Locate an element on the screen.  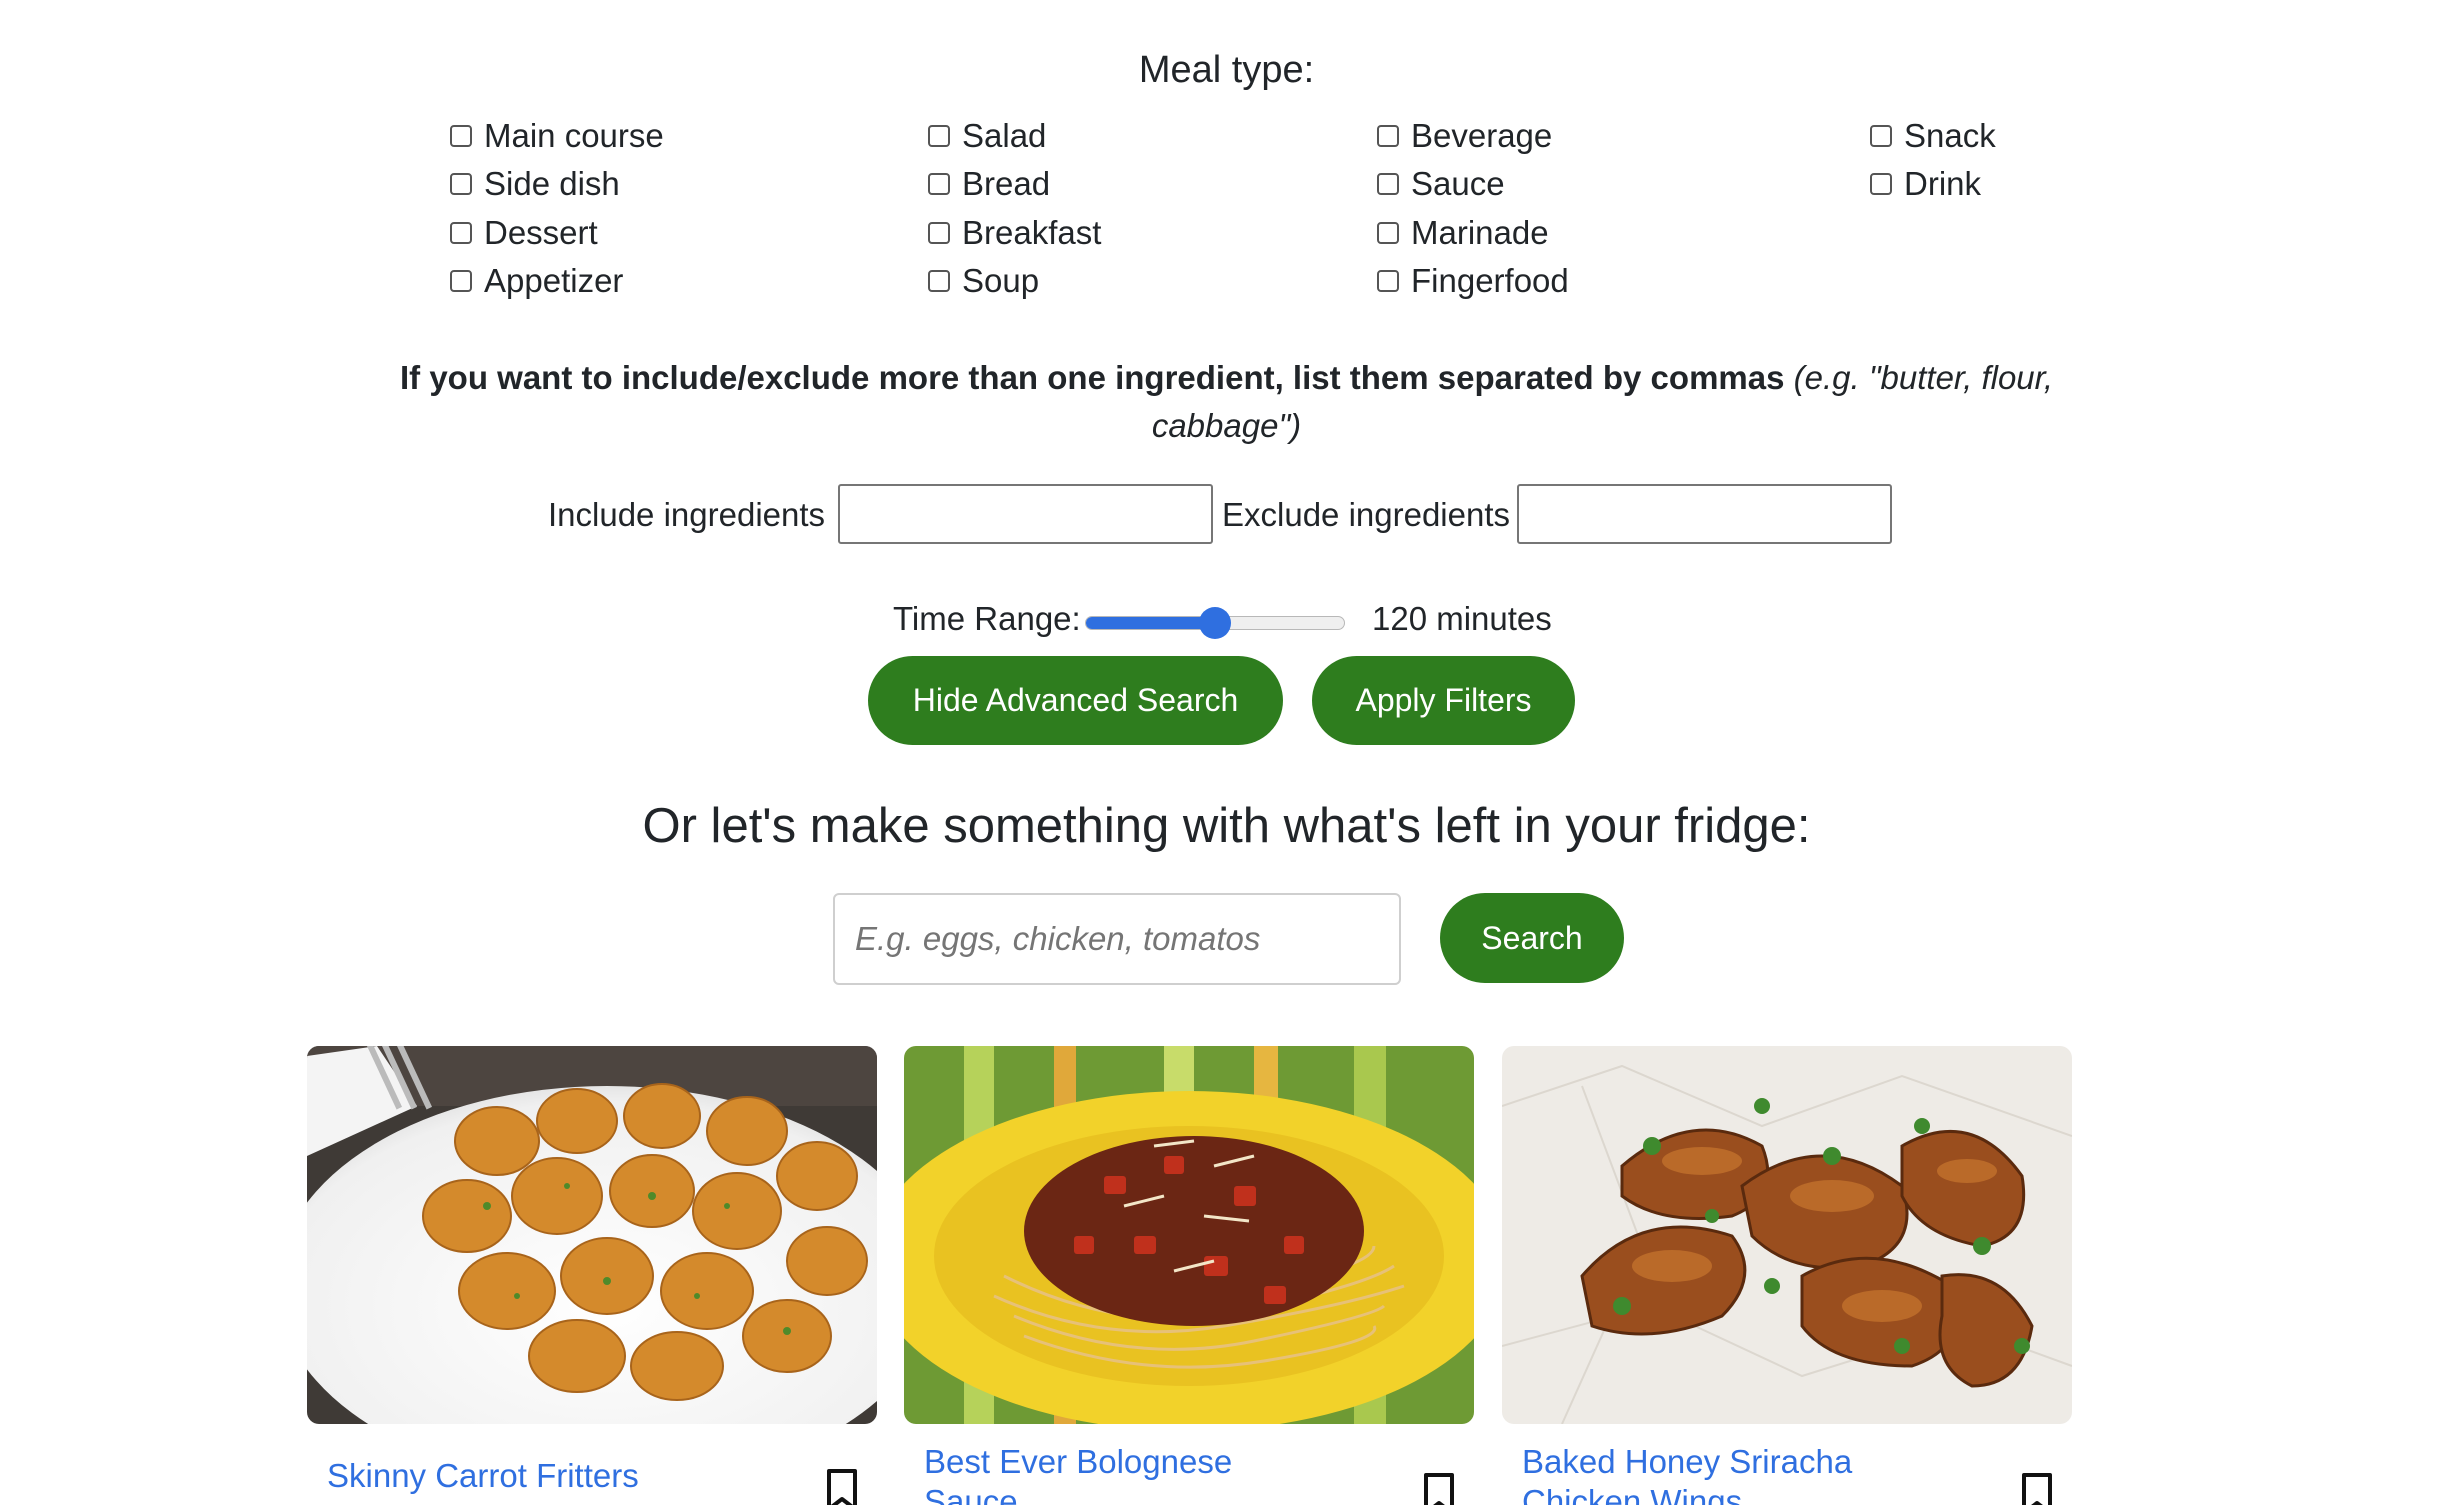
search-button: Search is located at coordinates (1532, 938).